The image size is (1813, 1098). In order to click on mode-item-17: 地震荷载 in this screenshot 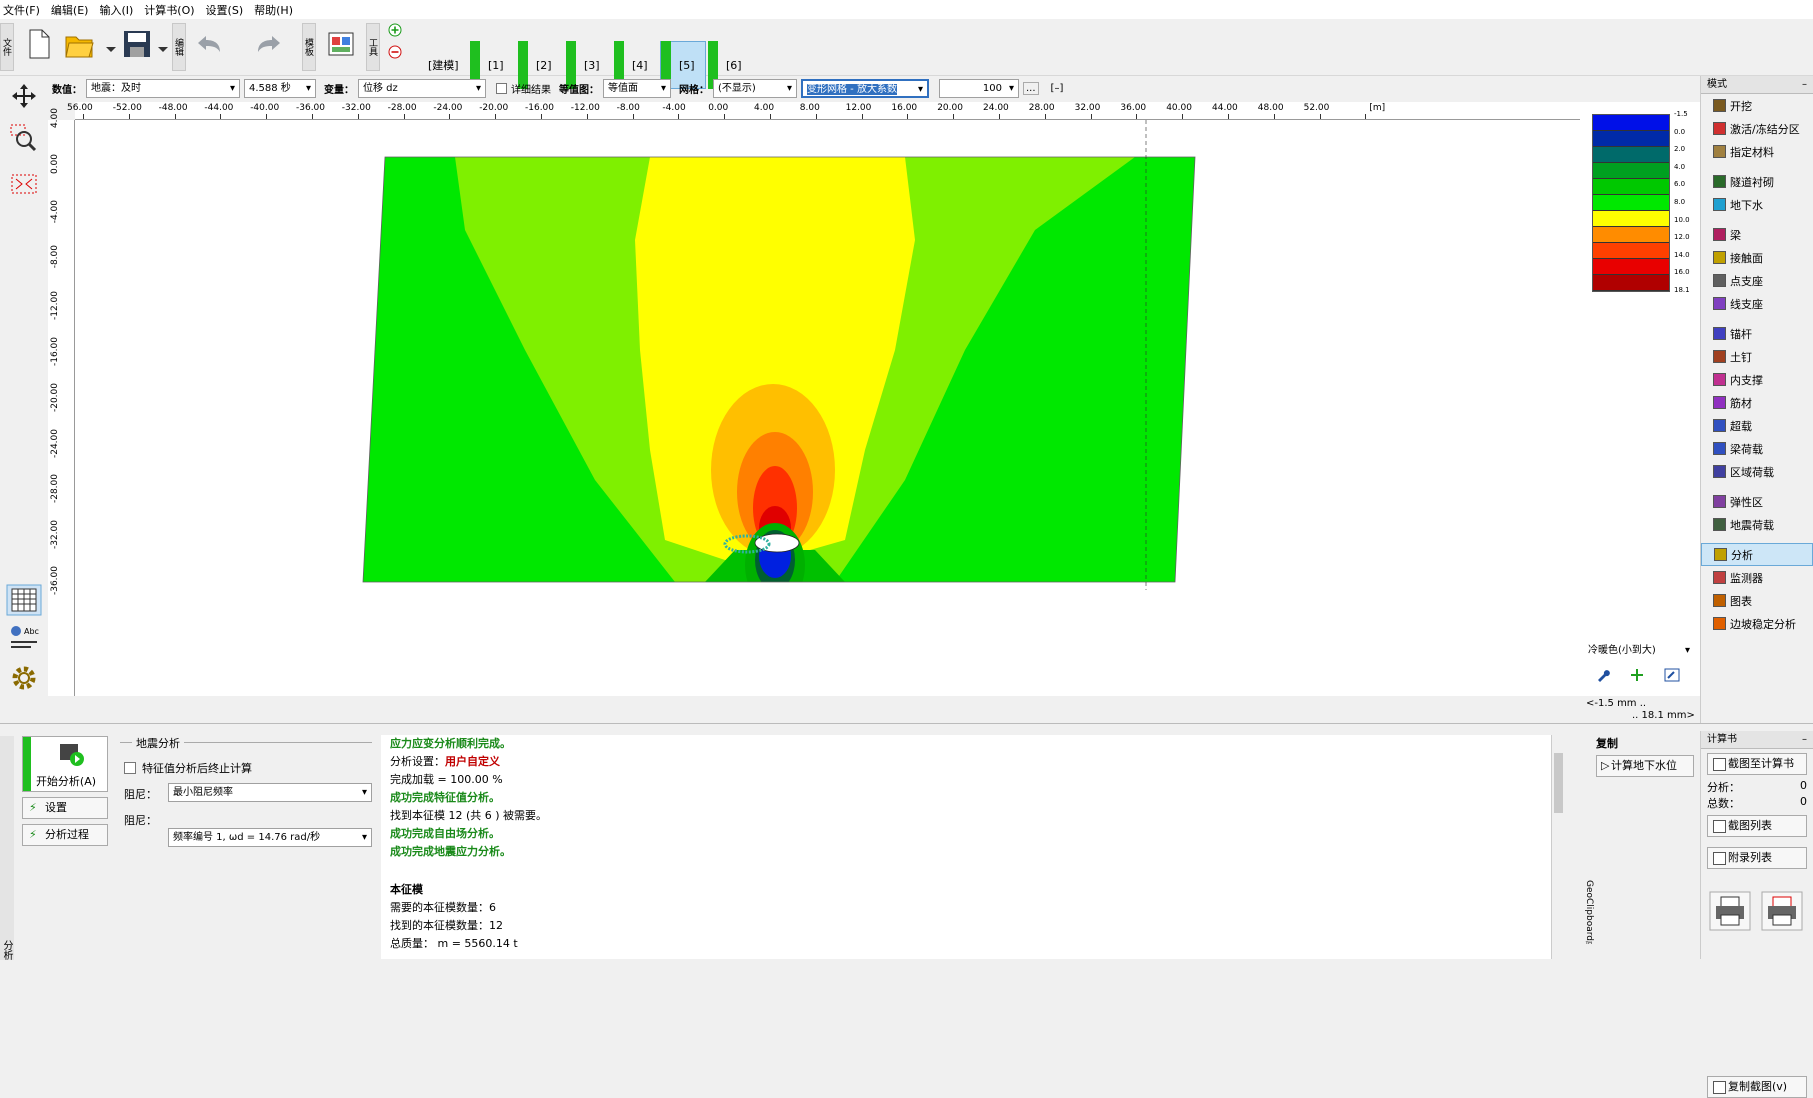, I will do `click(1757, 524)`.